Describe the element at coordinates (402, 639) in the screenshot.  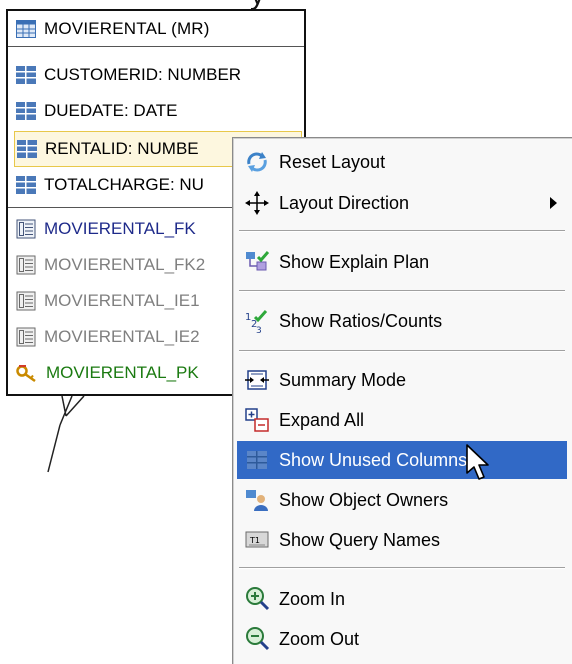
I see `menu-item-zoom-out: Zoom Out` at that location.